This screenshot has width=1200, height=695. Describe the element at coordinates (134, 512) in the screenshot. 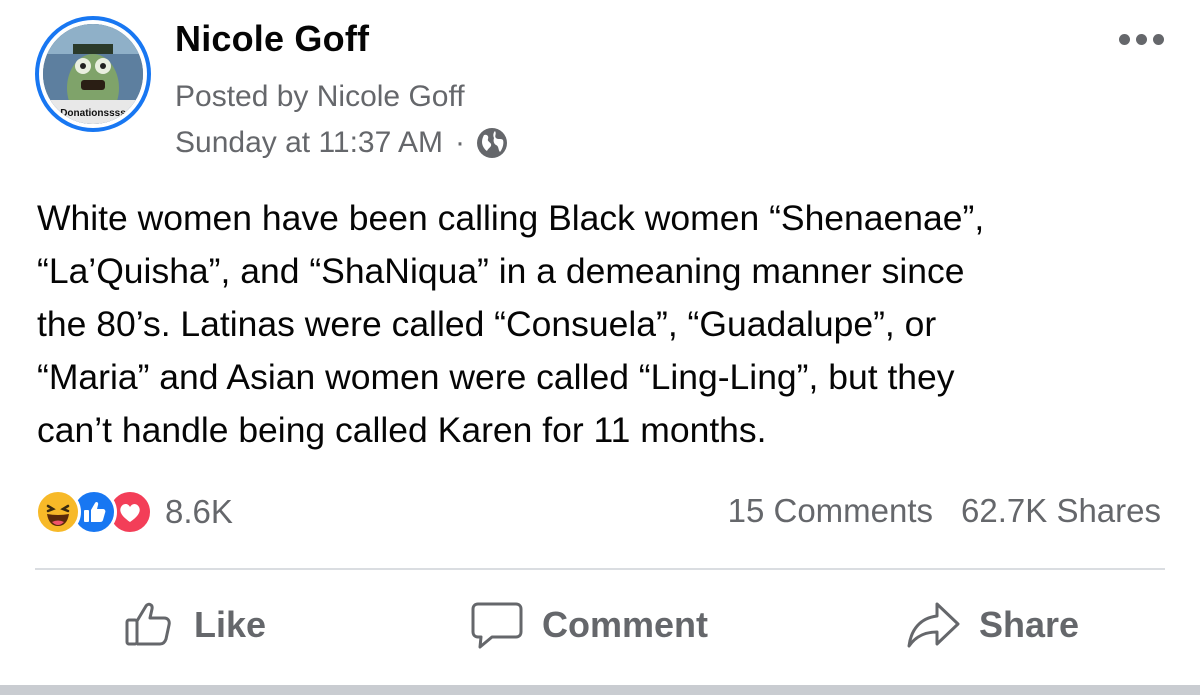

I see `reactions-summary: 8.6K` at that location.